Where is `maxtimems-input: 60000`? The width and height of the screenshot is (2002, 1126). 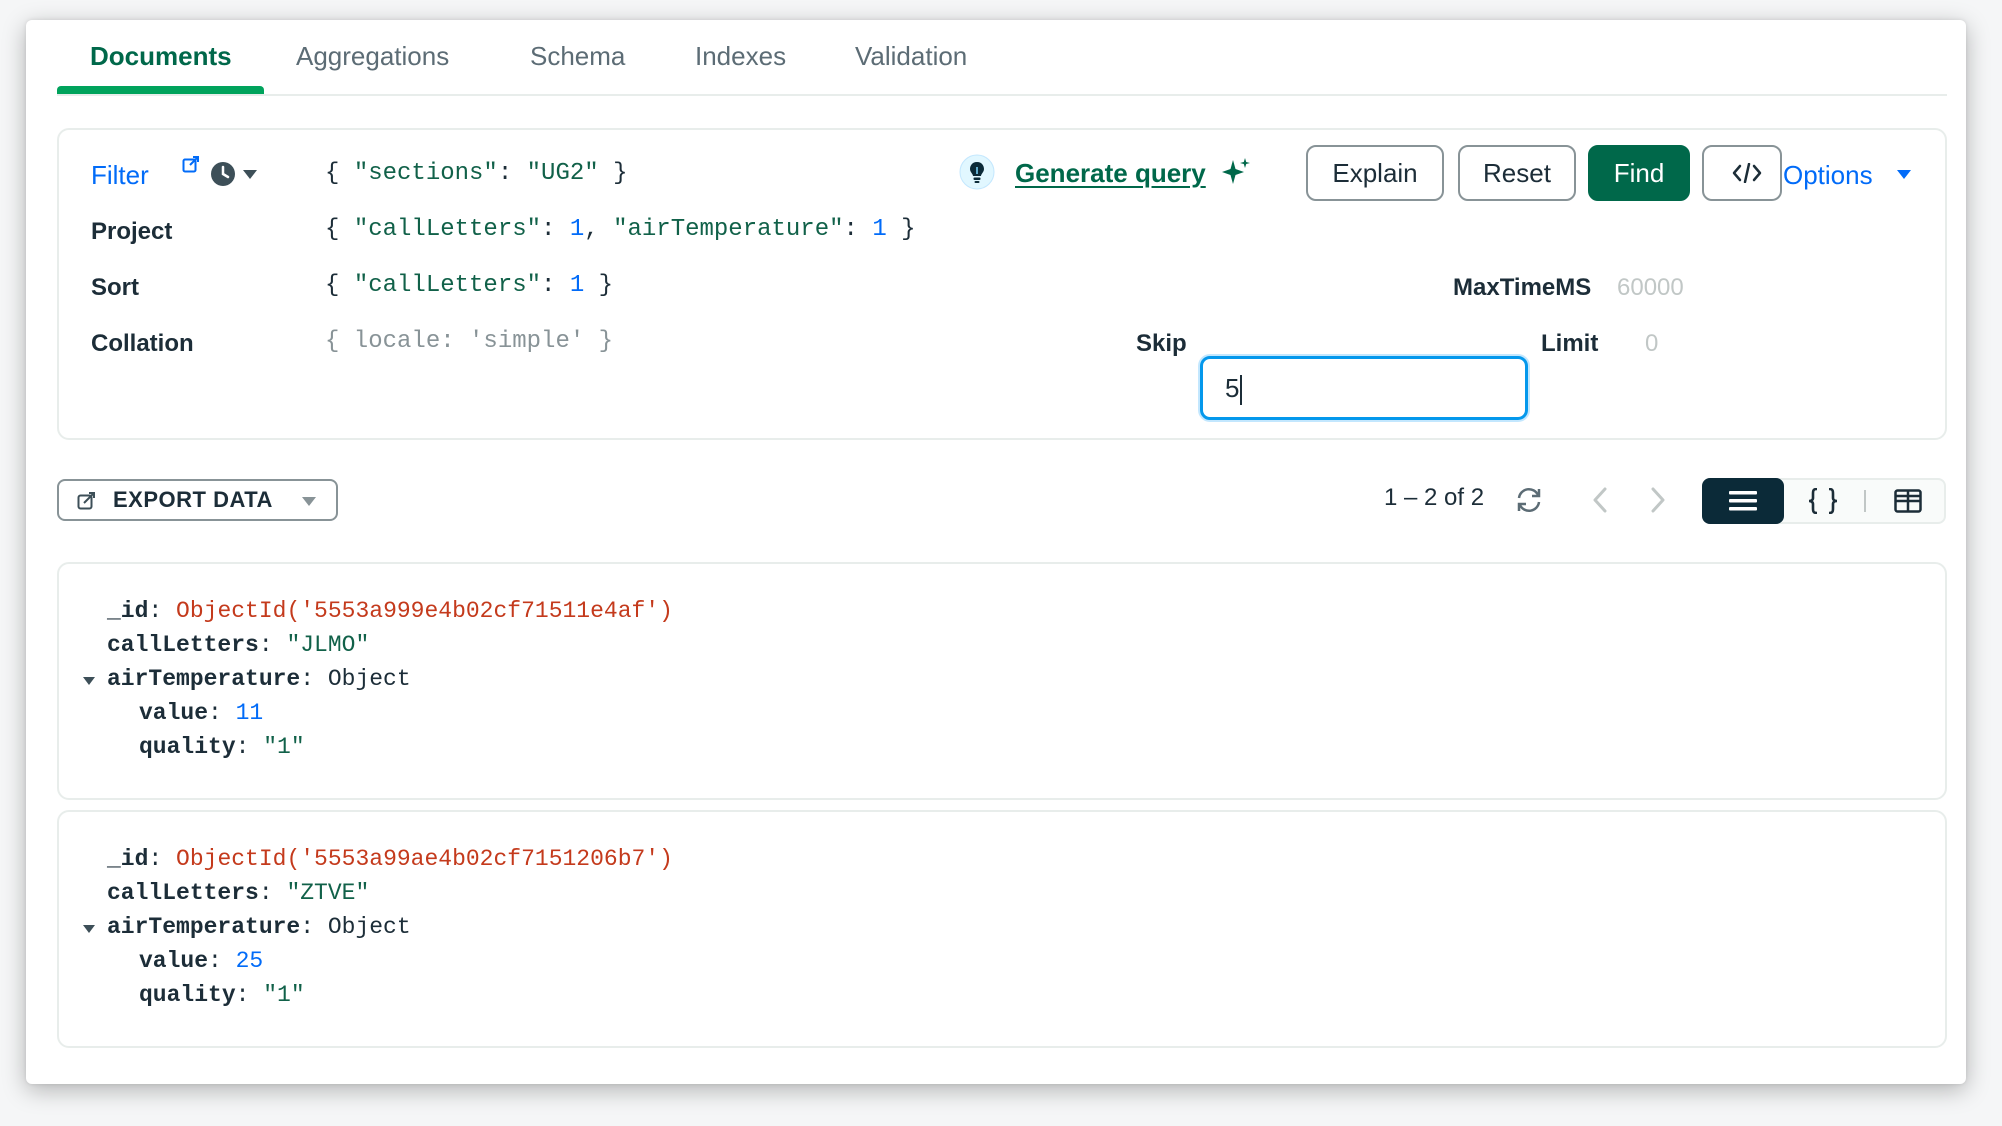 maxtimems-input: 60000 is located at coordinates (1650, 288).